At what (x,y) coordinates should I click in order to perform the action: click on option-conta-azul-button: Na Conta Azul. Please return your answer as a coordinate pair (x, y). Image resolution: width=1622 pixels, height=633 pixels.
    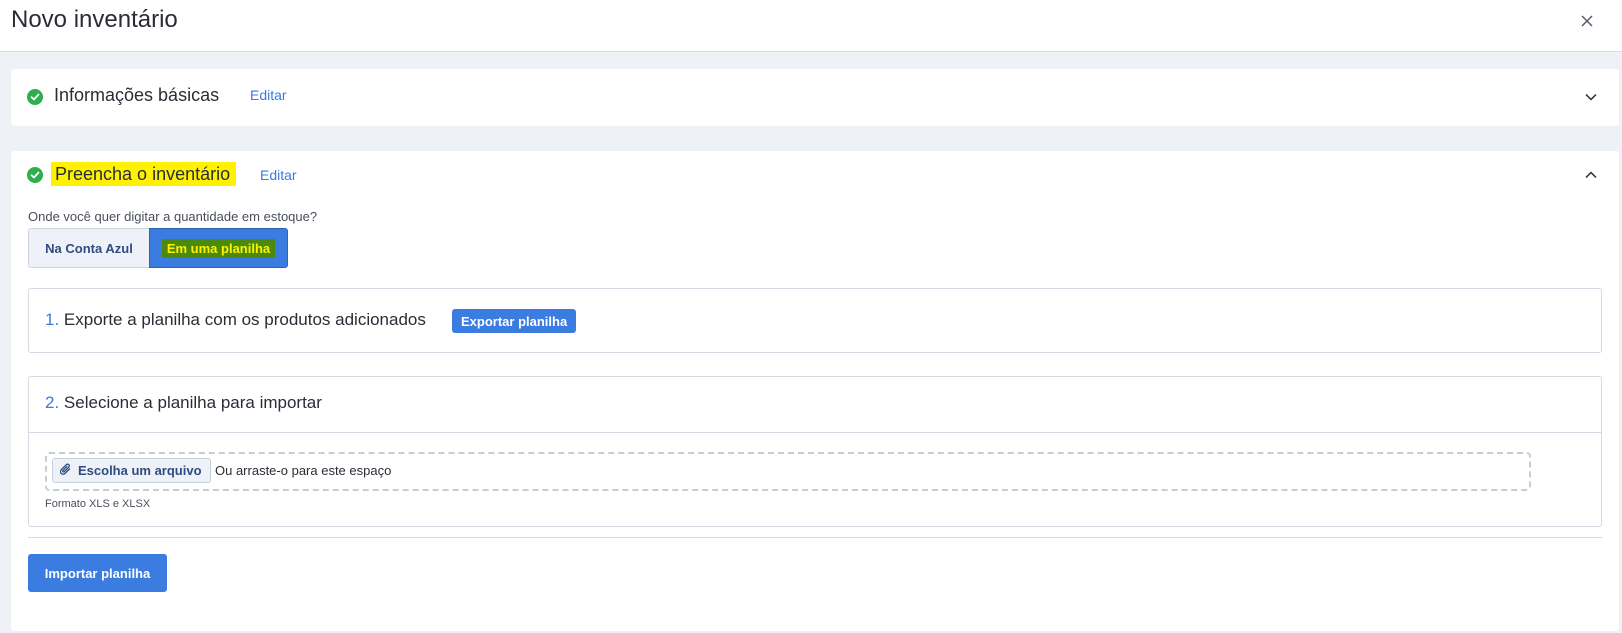
    Looking at the image, I should click on (88, 248).